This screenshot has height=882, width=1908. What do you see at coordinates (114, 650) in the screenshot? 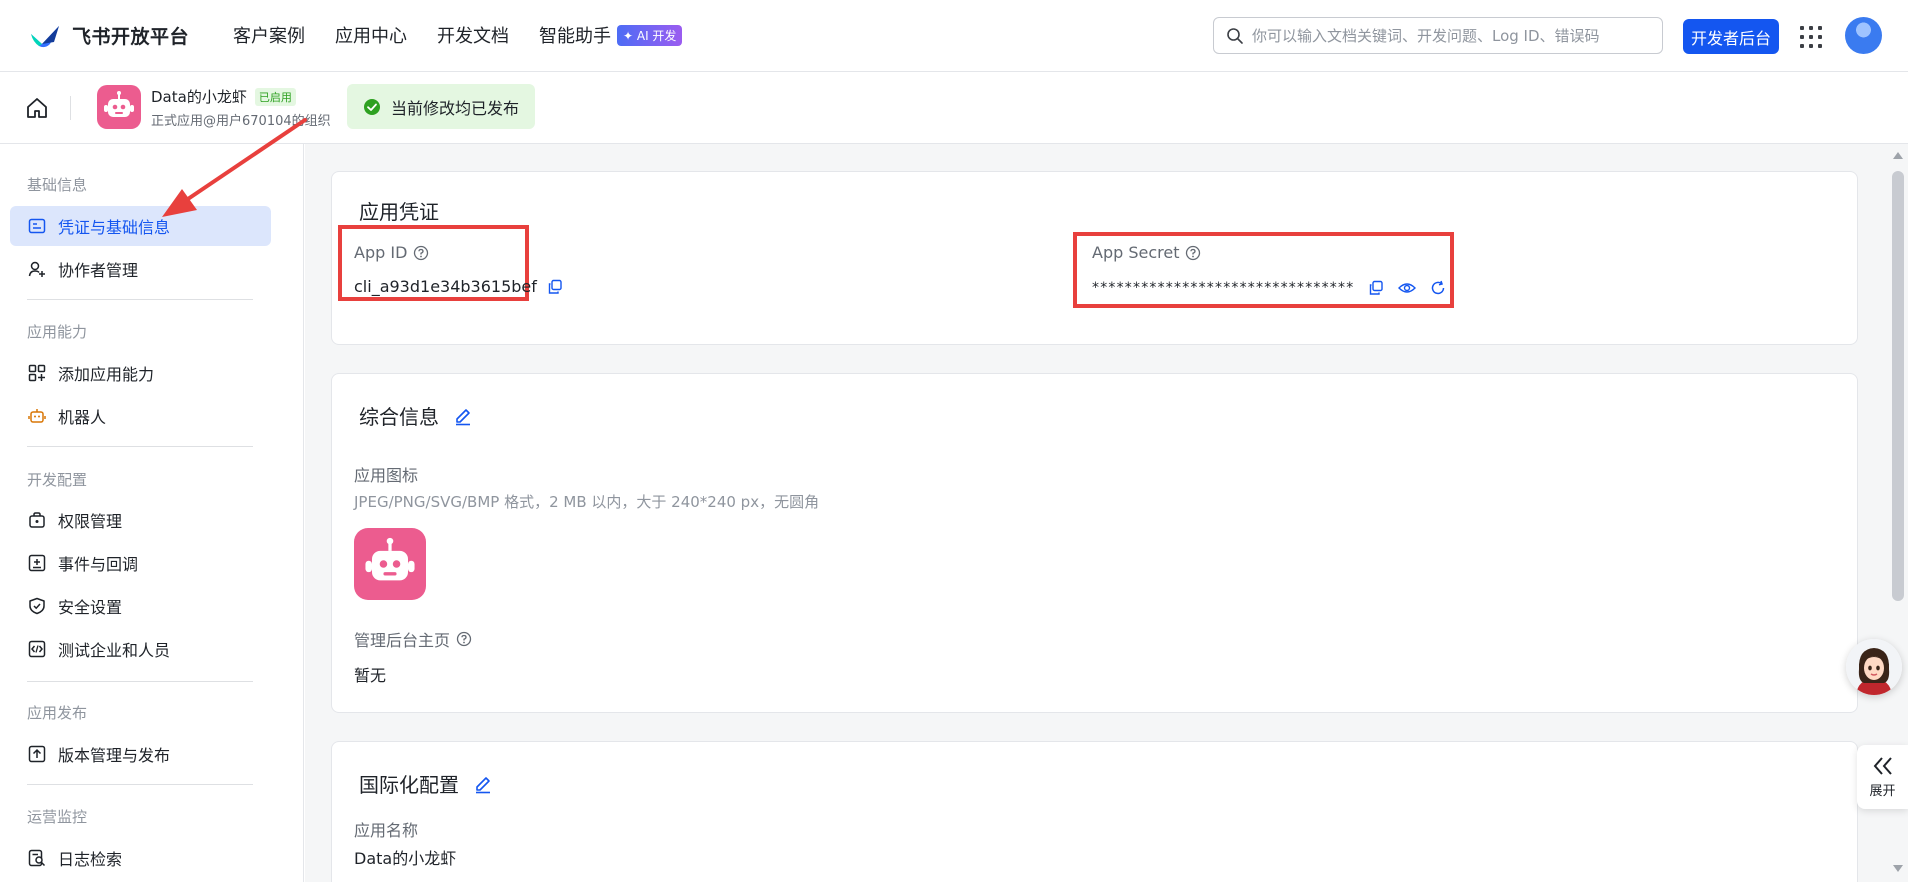
I see `sidebar-item-label: 测试企业和人员` at bounding box center [114, 650].